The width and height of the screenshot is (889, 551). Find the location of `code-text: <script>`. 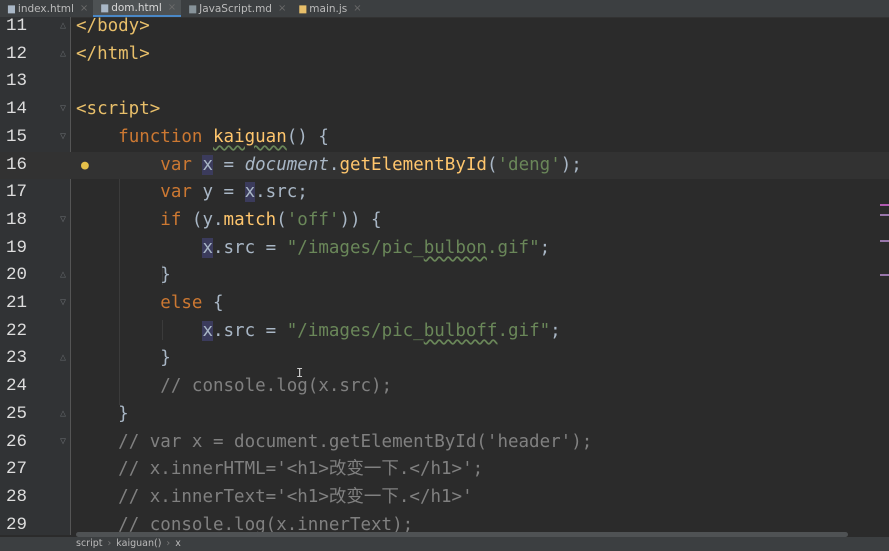

code-text: <script> is located at coordinates (118, 109).